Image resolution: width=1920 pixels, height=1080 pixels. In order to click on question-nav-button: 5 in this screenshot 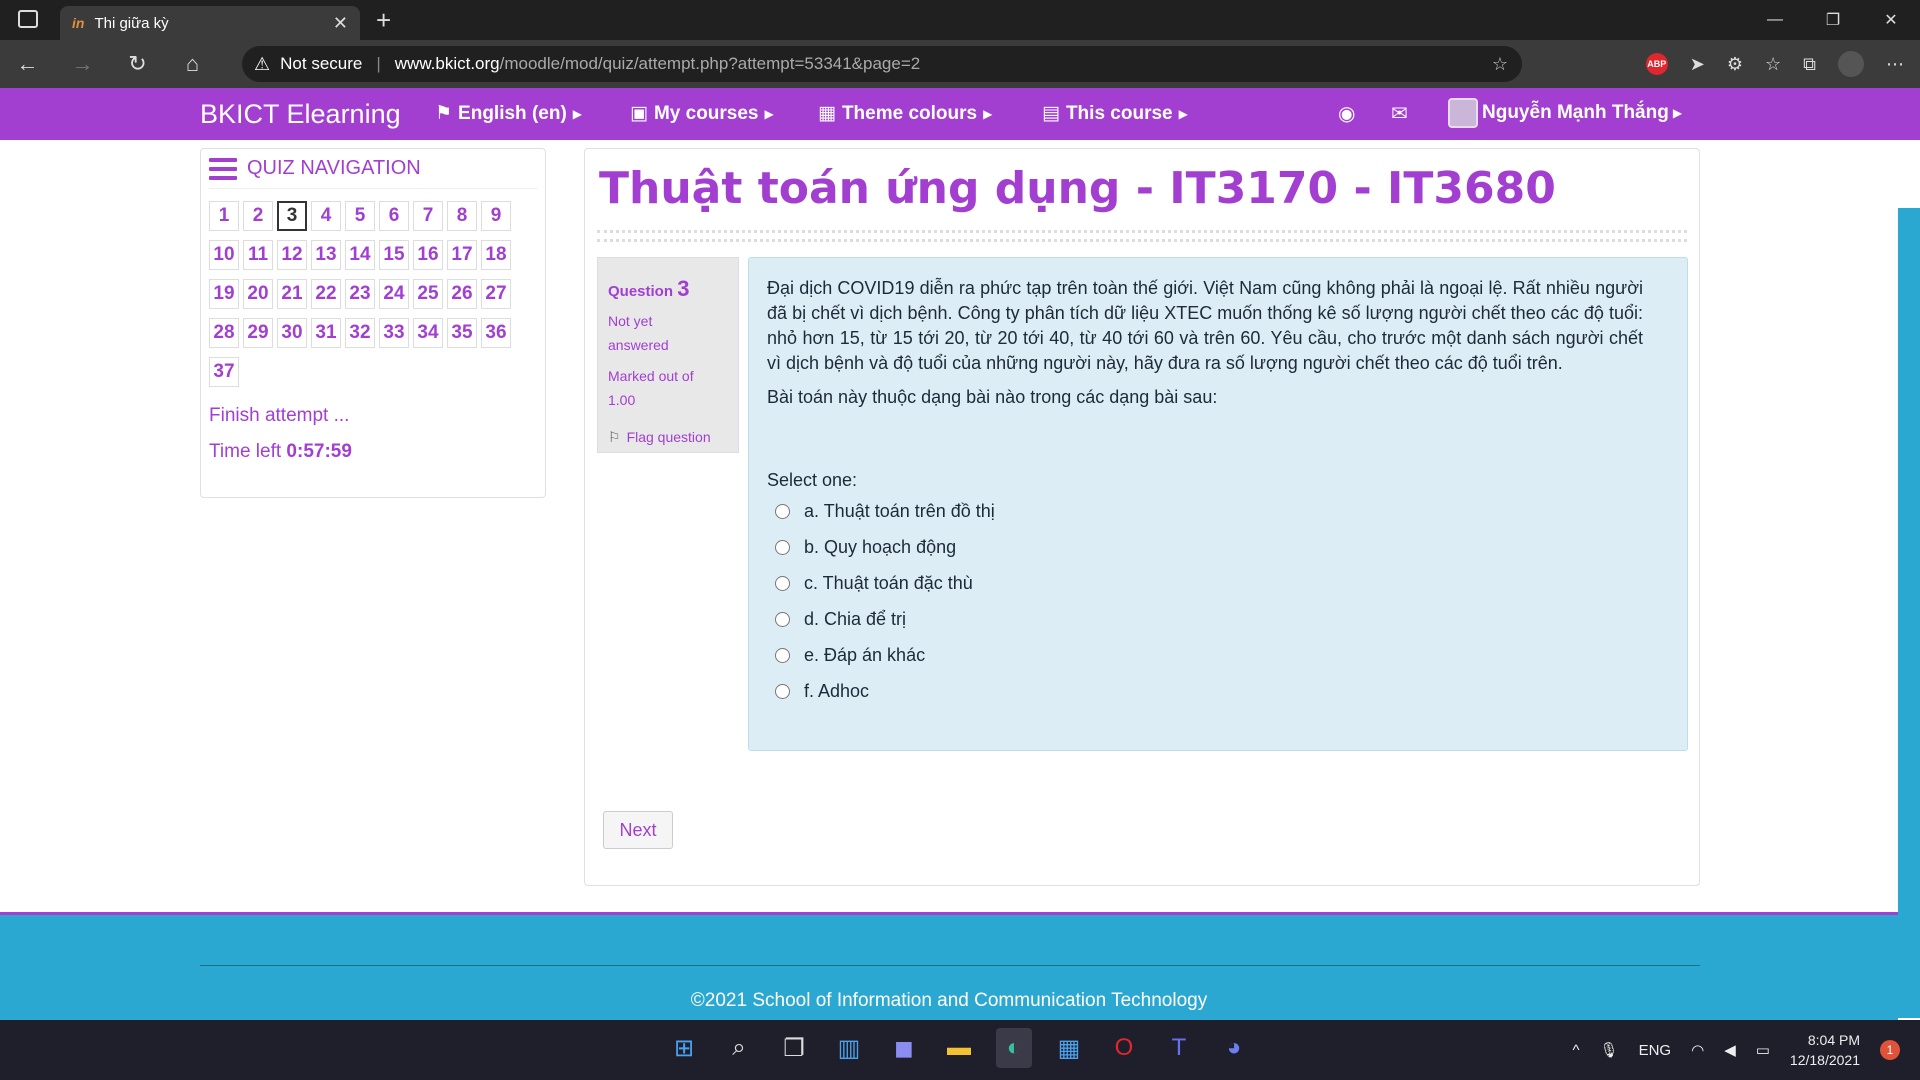, I will do `click(360, 216)`.